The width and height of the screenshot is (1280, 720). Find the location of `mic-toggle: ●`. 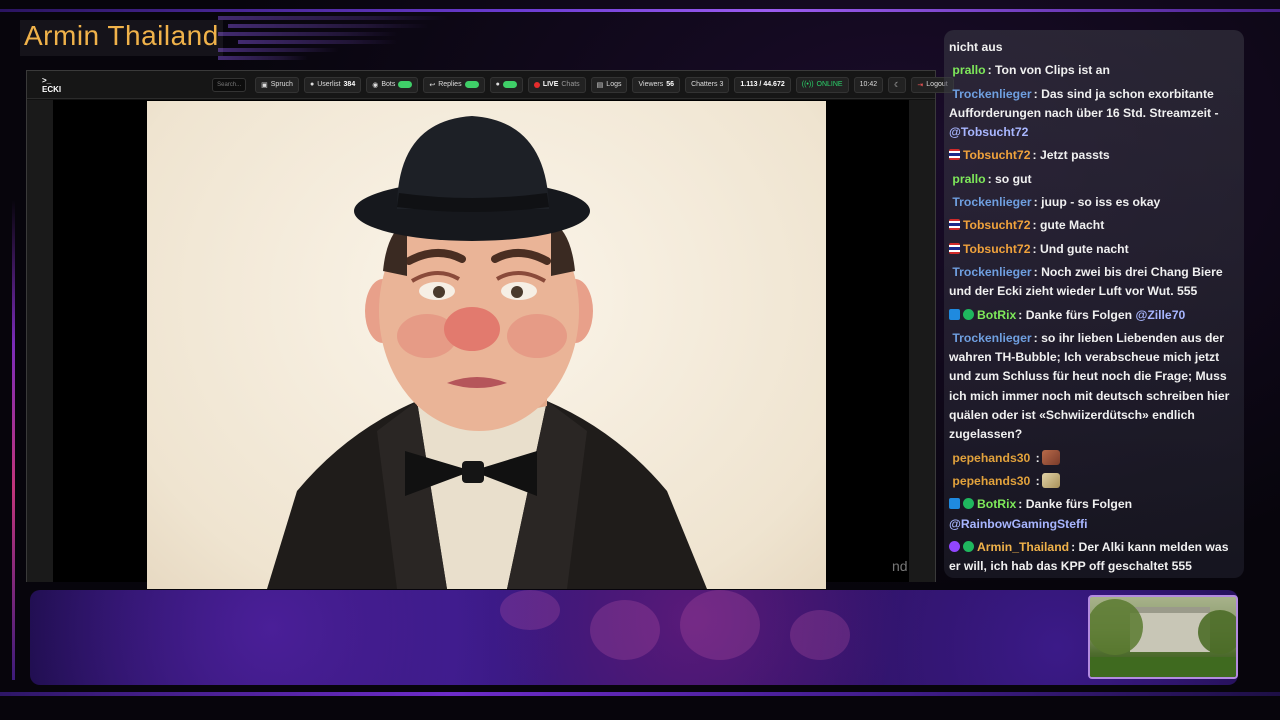

mic-toggle: ● is located at coordinates (506, 84).